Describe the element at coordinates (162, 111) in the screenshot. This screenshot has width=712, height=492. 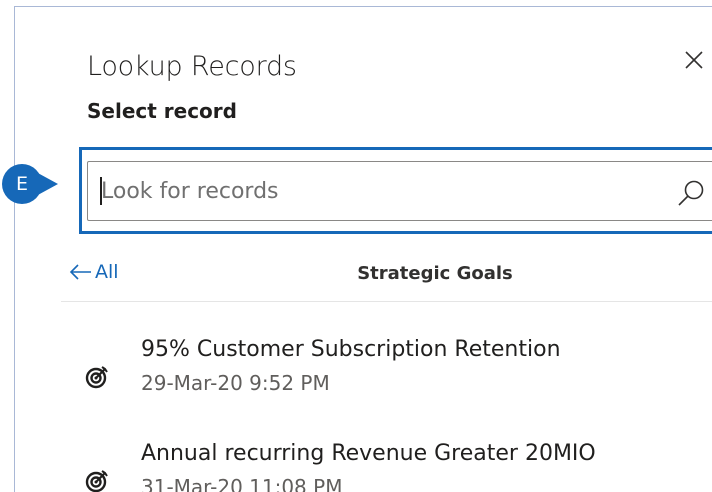
I see `dialog-subtitle: Select record` at that location.